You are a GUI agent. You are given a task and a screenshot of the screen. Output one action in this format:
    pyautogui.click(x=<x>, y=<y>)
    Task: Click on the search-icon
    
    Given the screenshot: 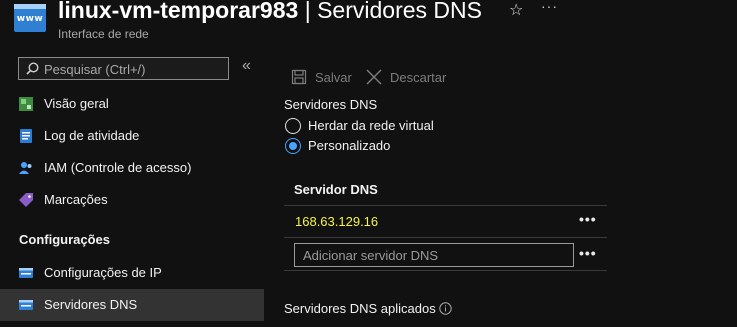 What is the action you would take?
    pyautogui.click(x=32, y=68)
    